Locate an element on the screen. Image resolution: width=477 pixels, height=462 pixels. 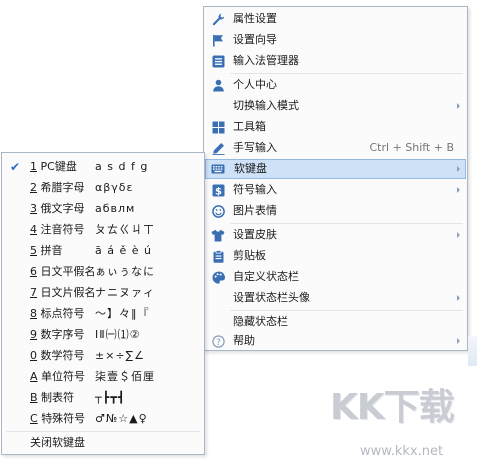
watermark-url: www.kkx.net is located at coordinates (402, 451).